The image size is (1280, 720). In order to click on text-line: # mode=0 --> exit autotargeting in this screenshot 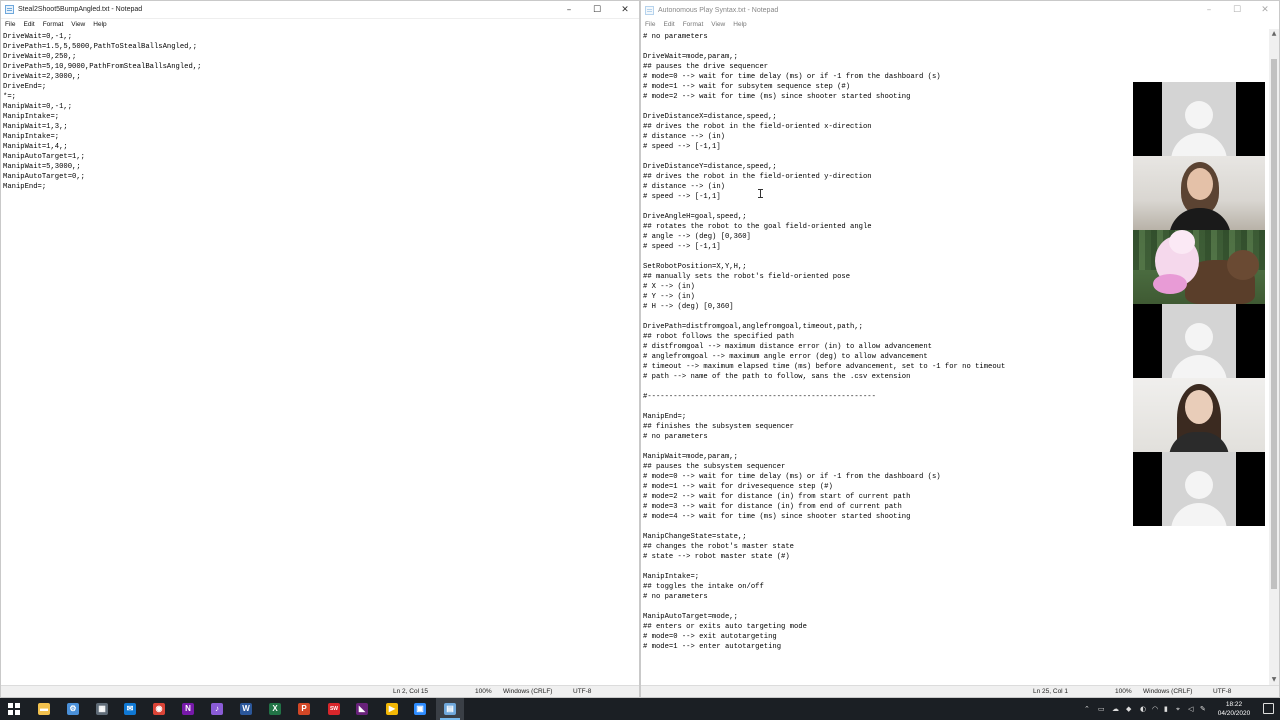, I will do `click(956, 637)`.